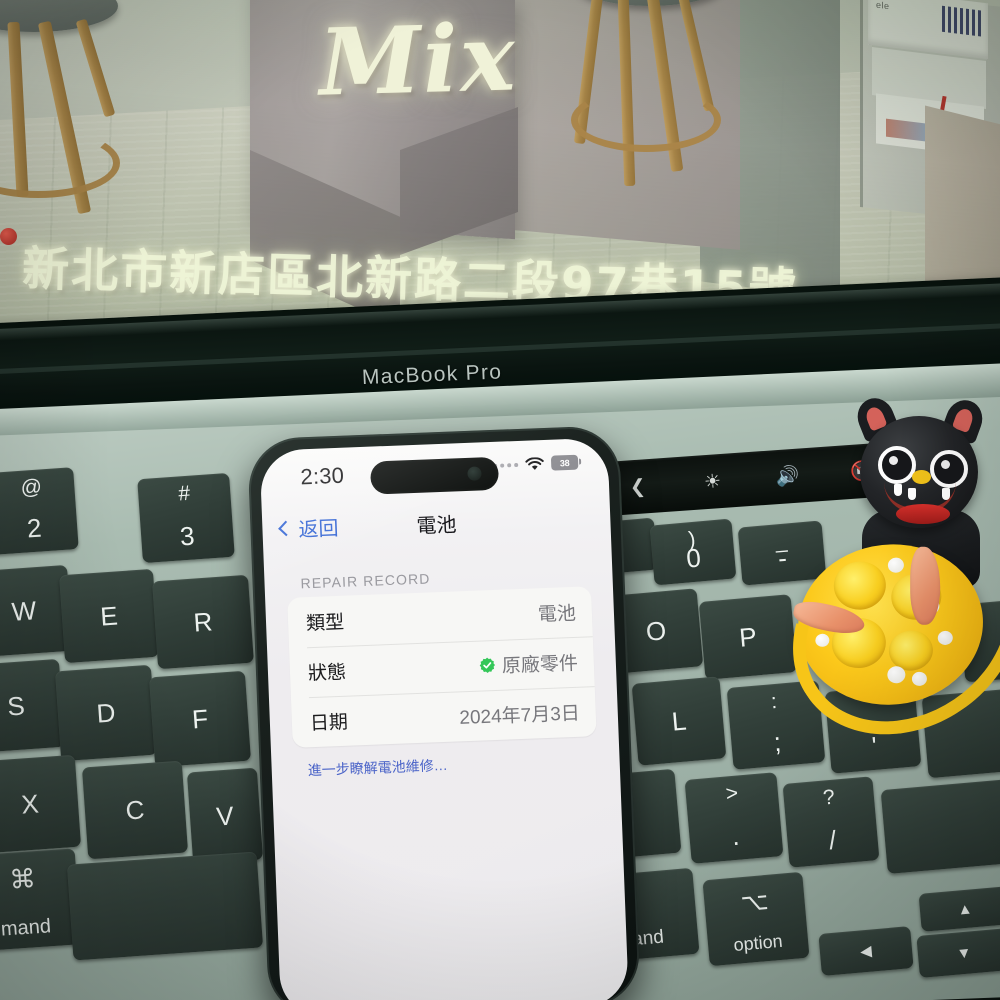 The width and height of the screenshot is (1000, 1000). I want to click on battery-icon: 38, so click(564, 462).